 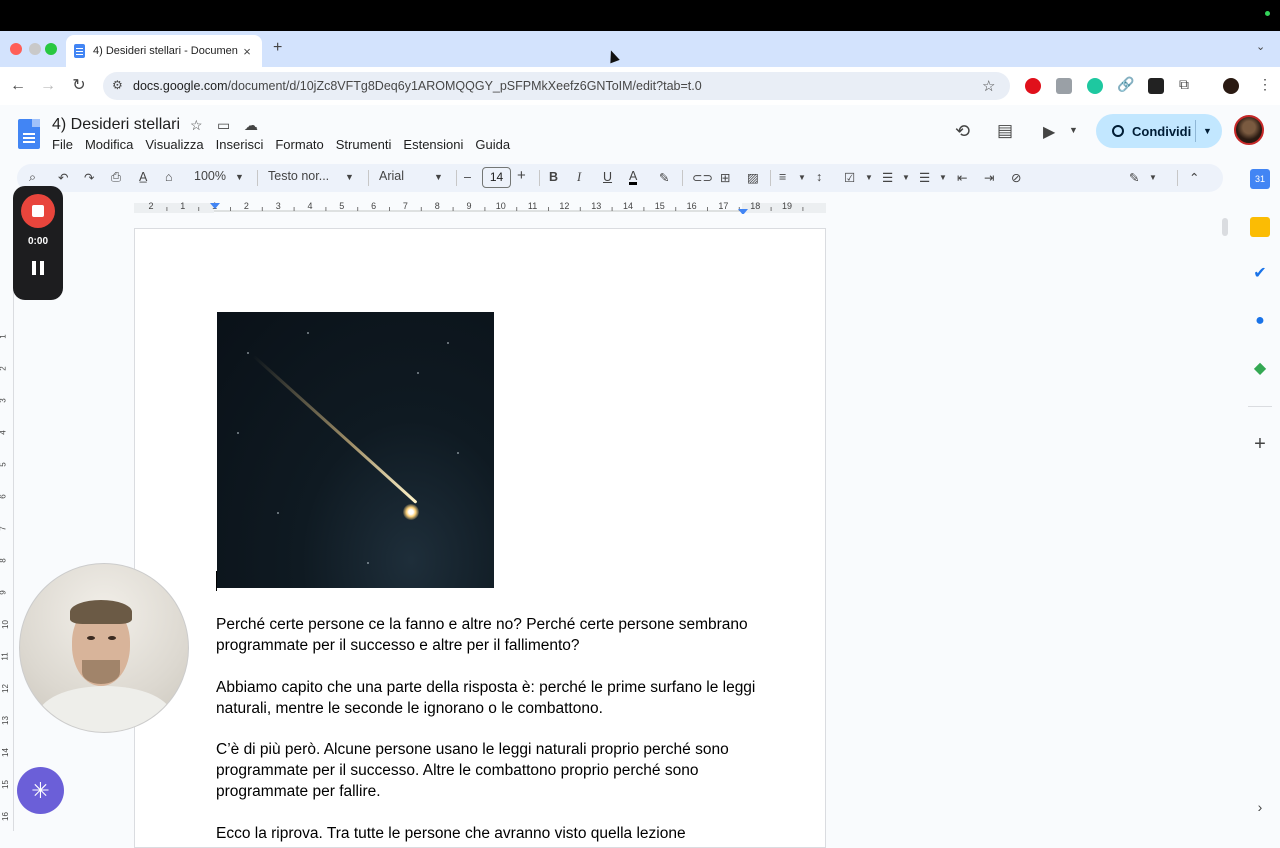 I want to click on pause-recording-button, so click(x=38, y=268).